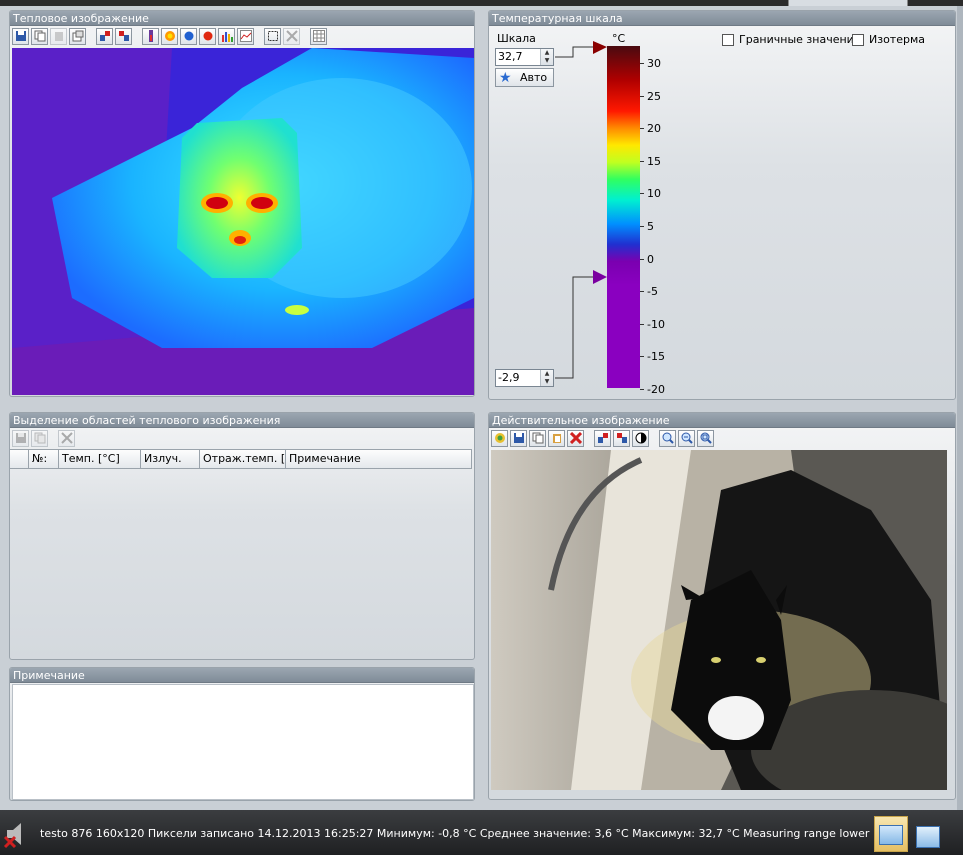  Describe the element at coordinates (242, 438) in the screenshot. I see `regions-toolbar` at that location.